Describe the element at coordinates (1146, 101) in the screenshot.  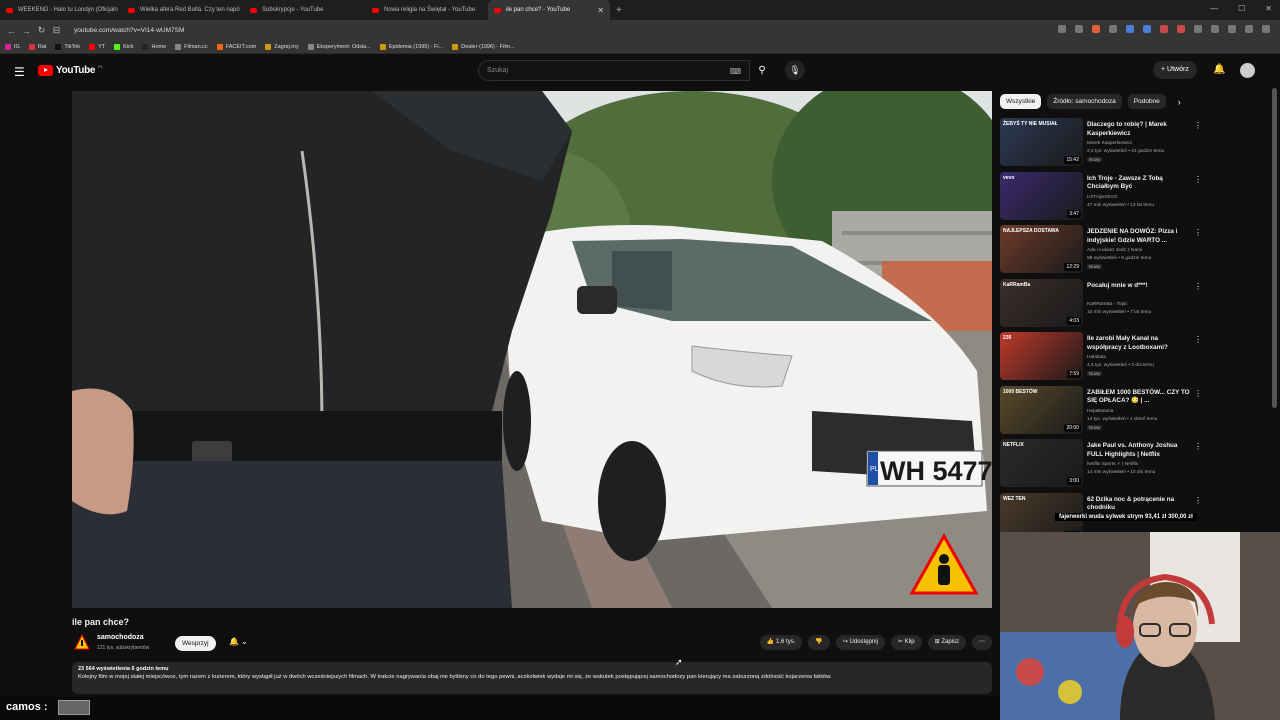
I see `chip-related: Podobne` at that location.